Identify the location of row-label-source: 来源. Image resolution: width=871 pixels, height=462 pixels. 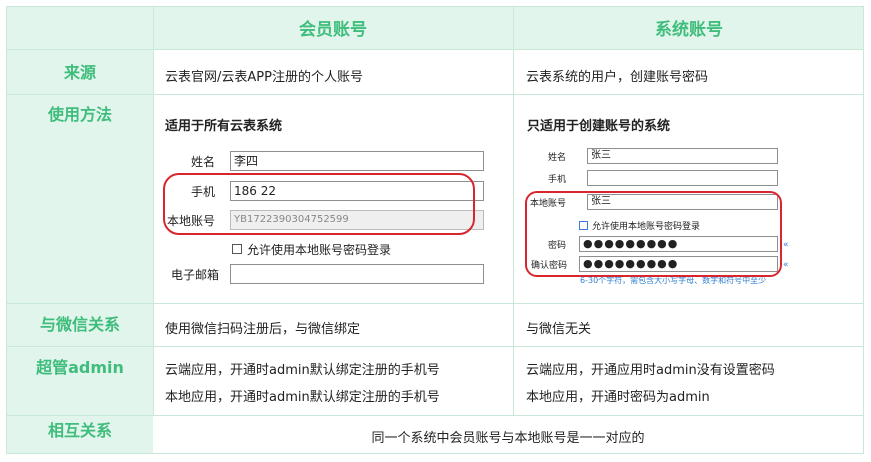
(80, 71).